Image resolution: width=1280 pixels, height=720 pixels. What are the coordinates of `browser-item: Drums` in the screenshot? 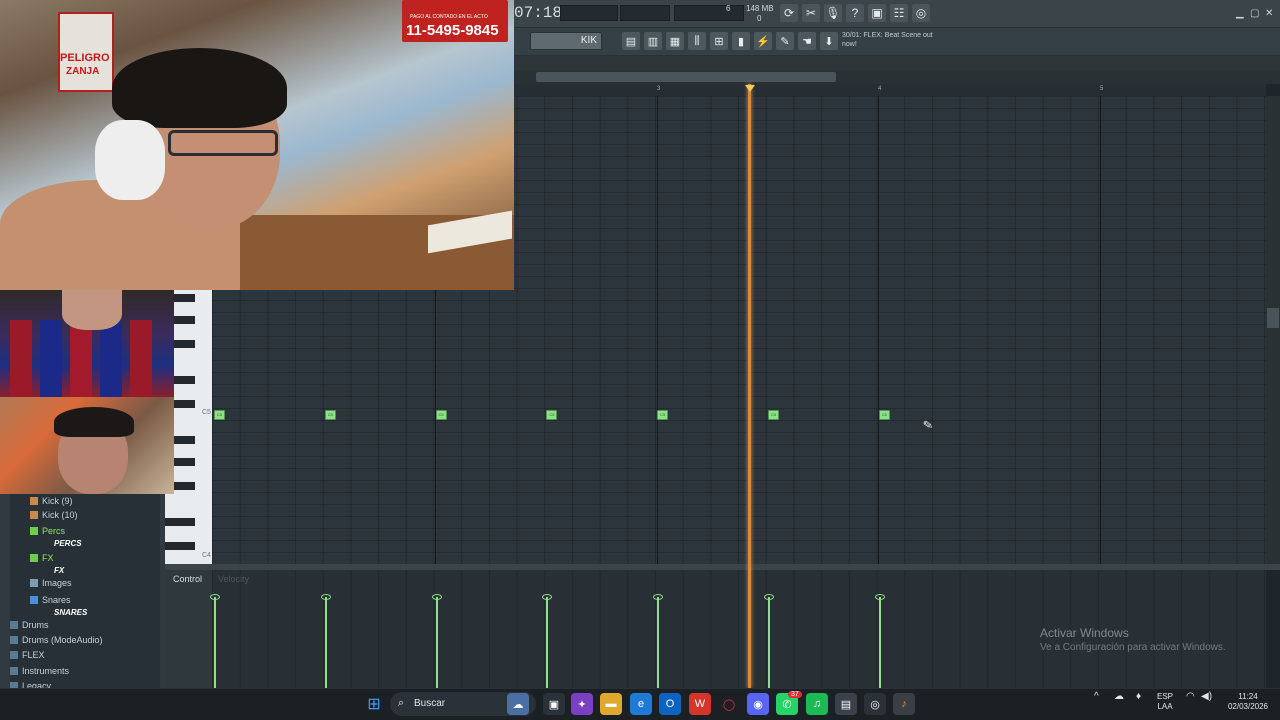 It's located at (29, 625).